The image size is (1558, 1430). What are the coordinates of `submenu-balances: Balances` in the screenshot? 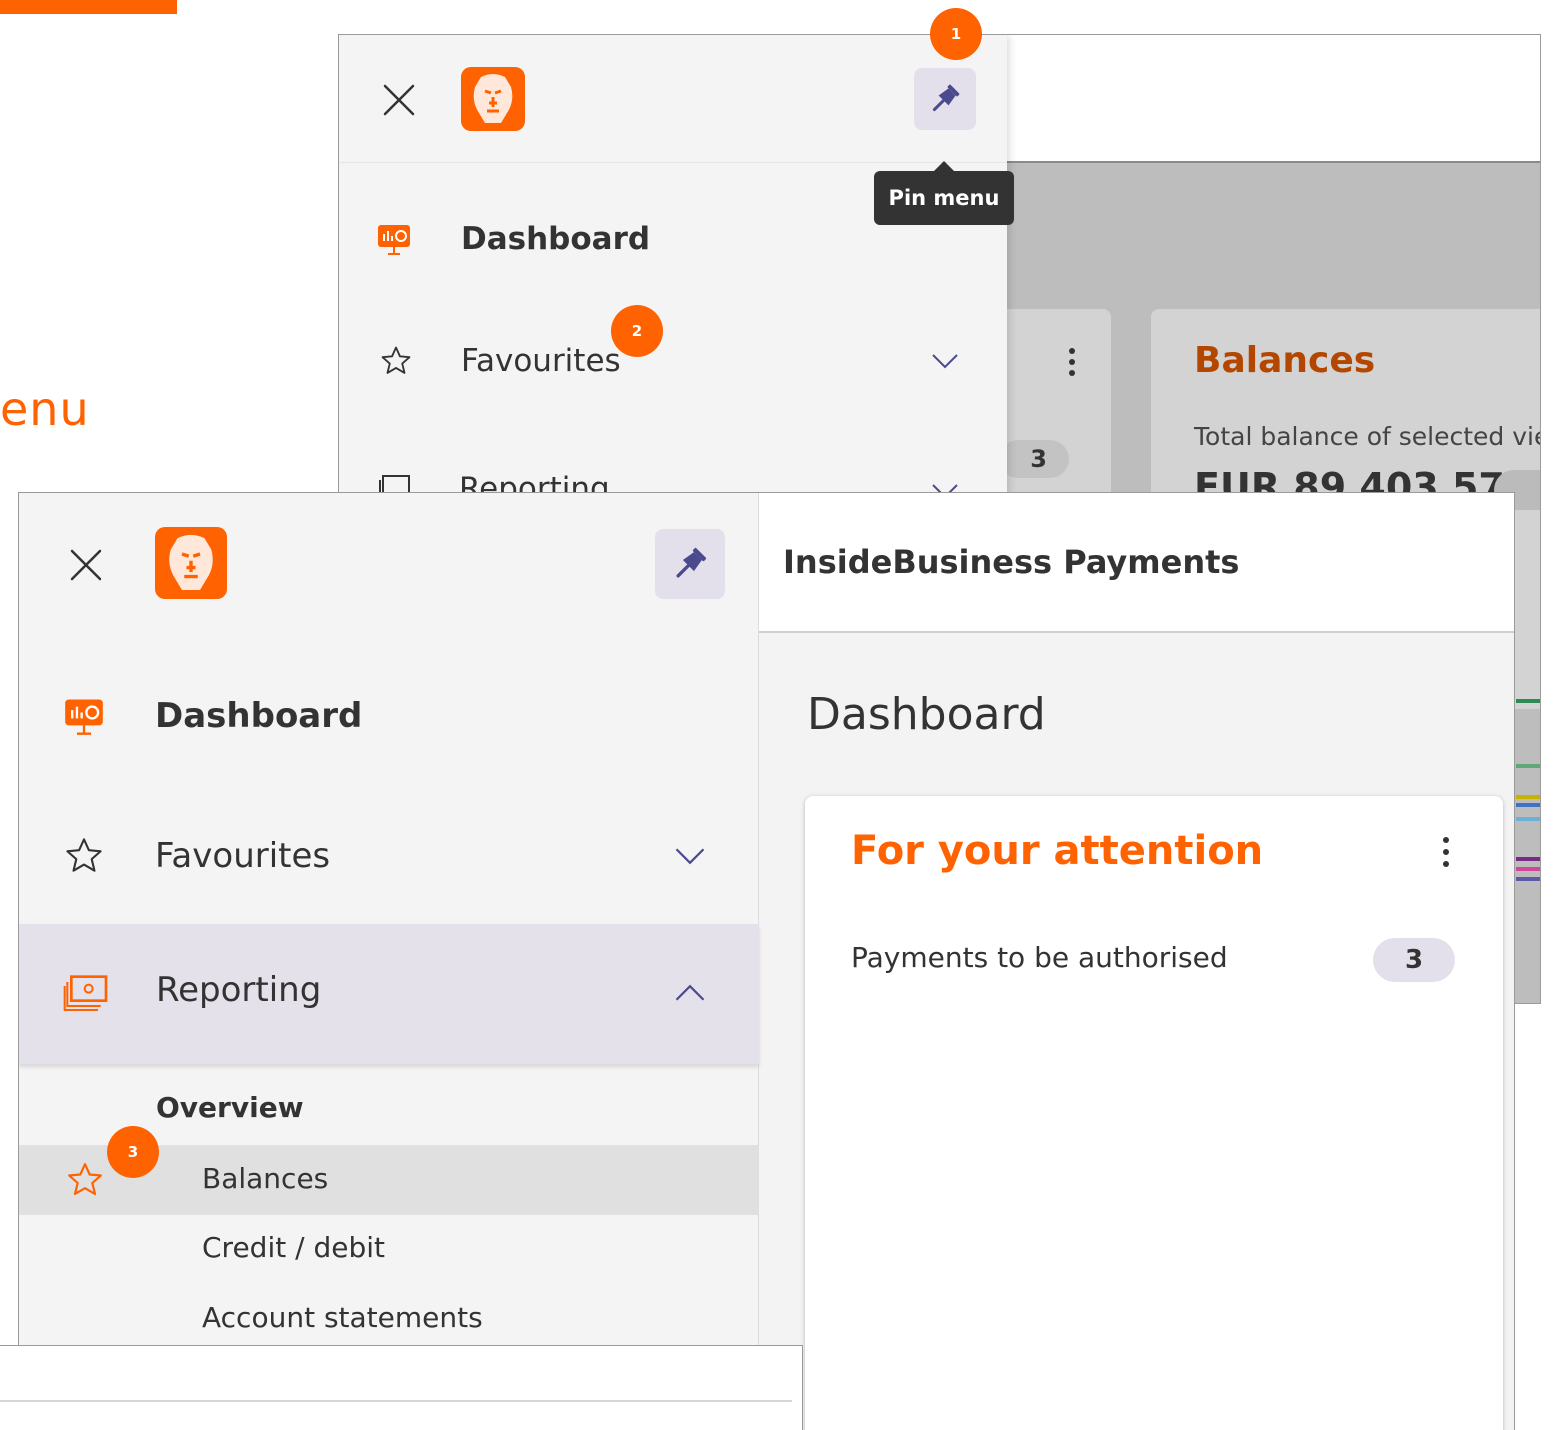 It's located at (265, 1178).